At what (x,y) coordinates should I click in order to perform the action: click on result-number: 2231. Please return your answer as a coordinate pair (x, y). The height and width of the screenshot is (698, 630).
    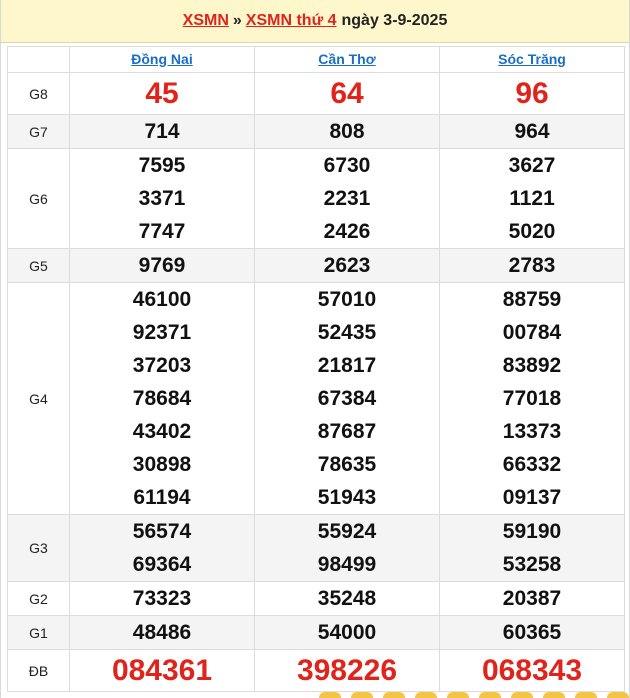
    Looking at the image, I should click on (347, 198).